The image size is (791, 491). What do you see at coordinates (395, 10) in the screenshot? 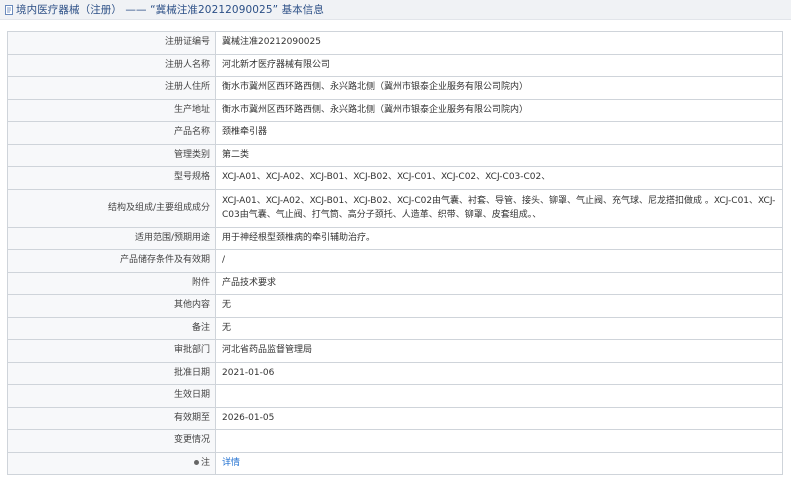
I see `page-header: 境内医疗器械（注册） —— “冀械注准20212090025” 基本信息` at bounding box center [395, 10].